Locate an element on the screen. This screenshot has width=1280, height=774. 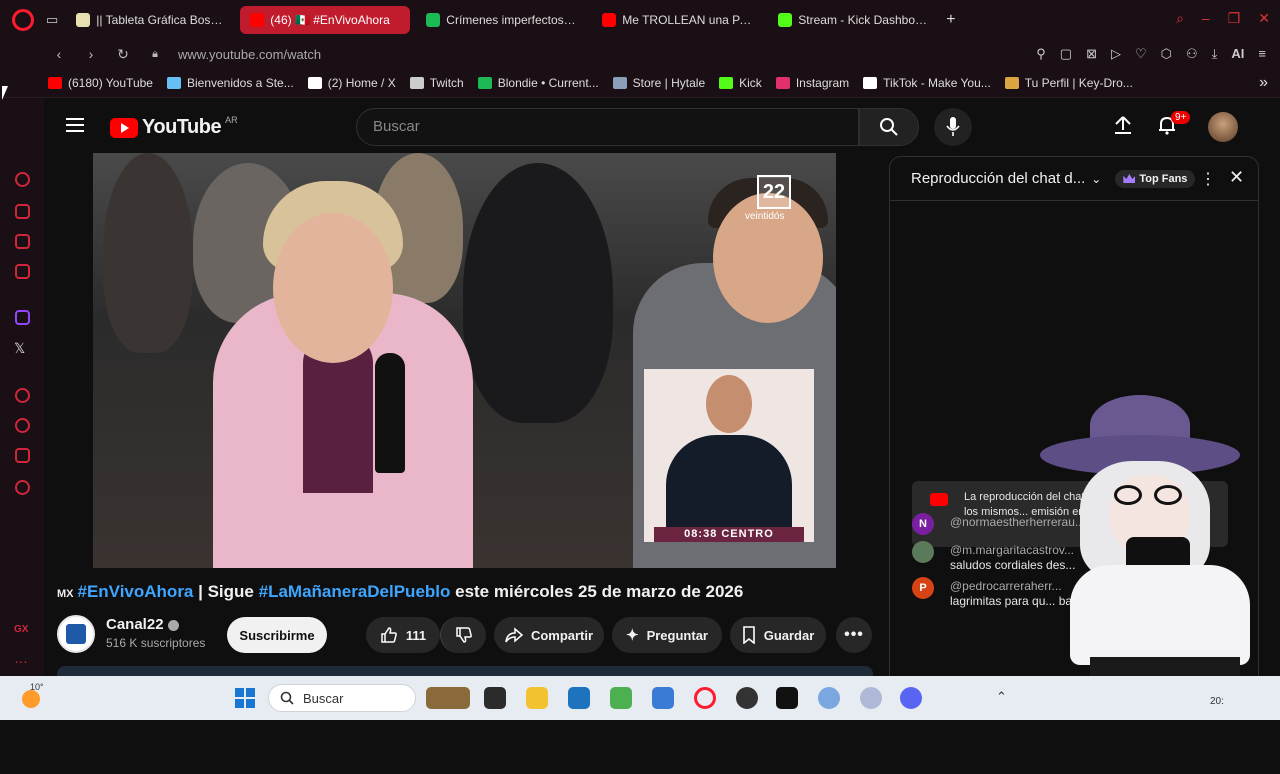
mic-icon is located at coordinates (953, 126).